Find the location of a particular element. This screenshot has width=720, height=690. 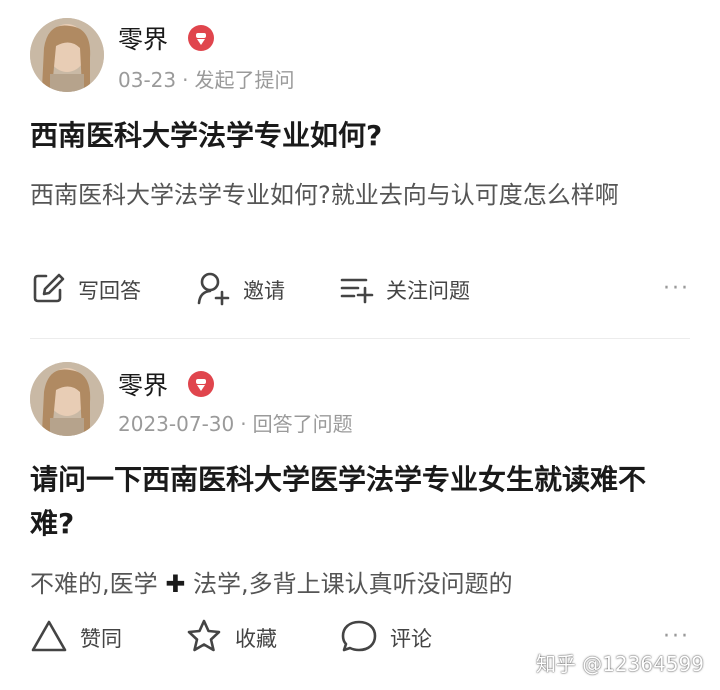

excerpt-text: 不难的,医学 is located at coordinates (98, 584).